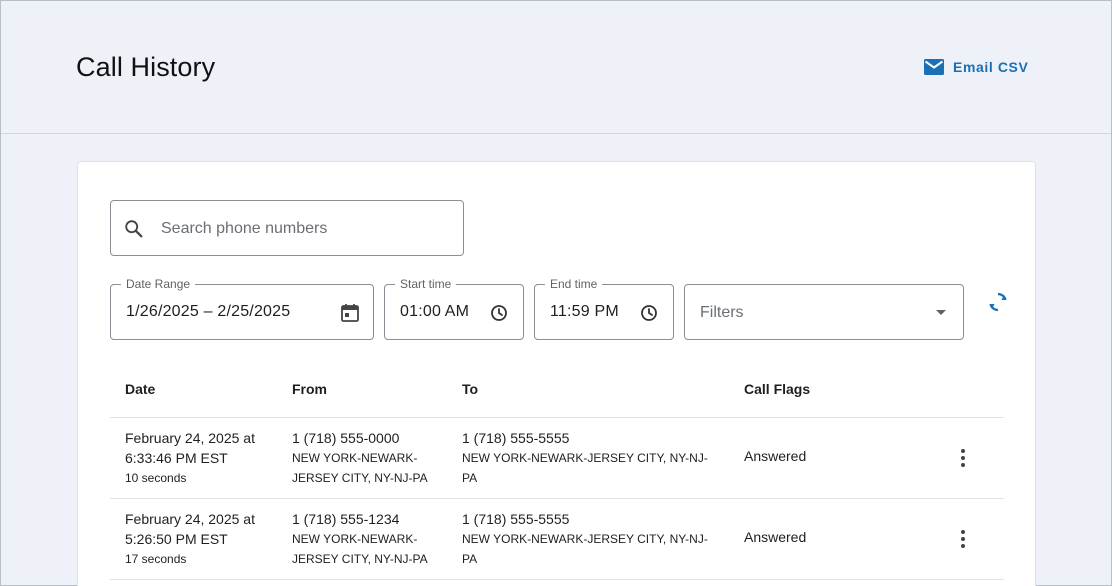  I want to click on start-time-field: Start time 01:00 AM, so click(454, 308).